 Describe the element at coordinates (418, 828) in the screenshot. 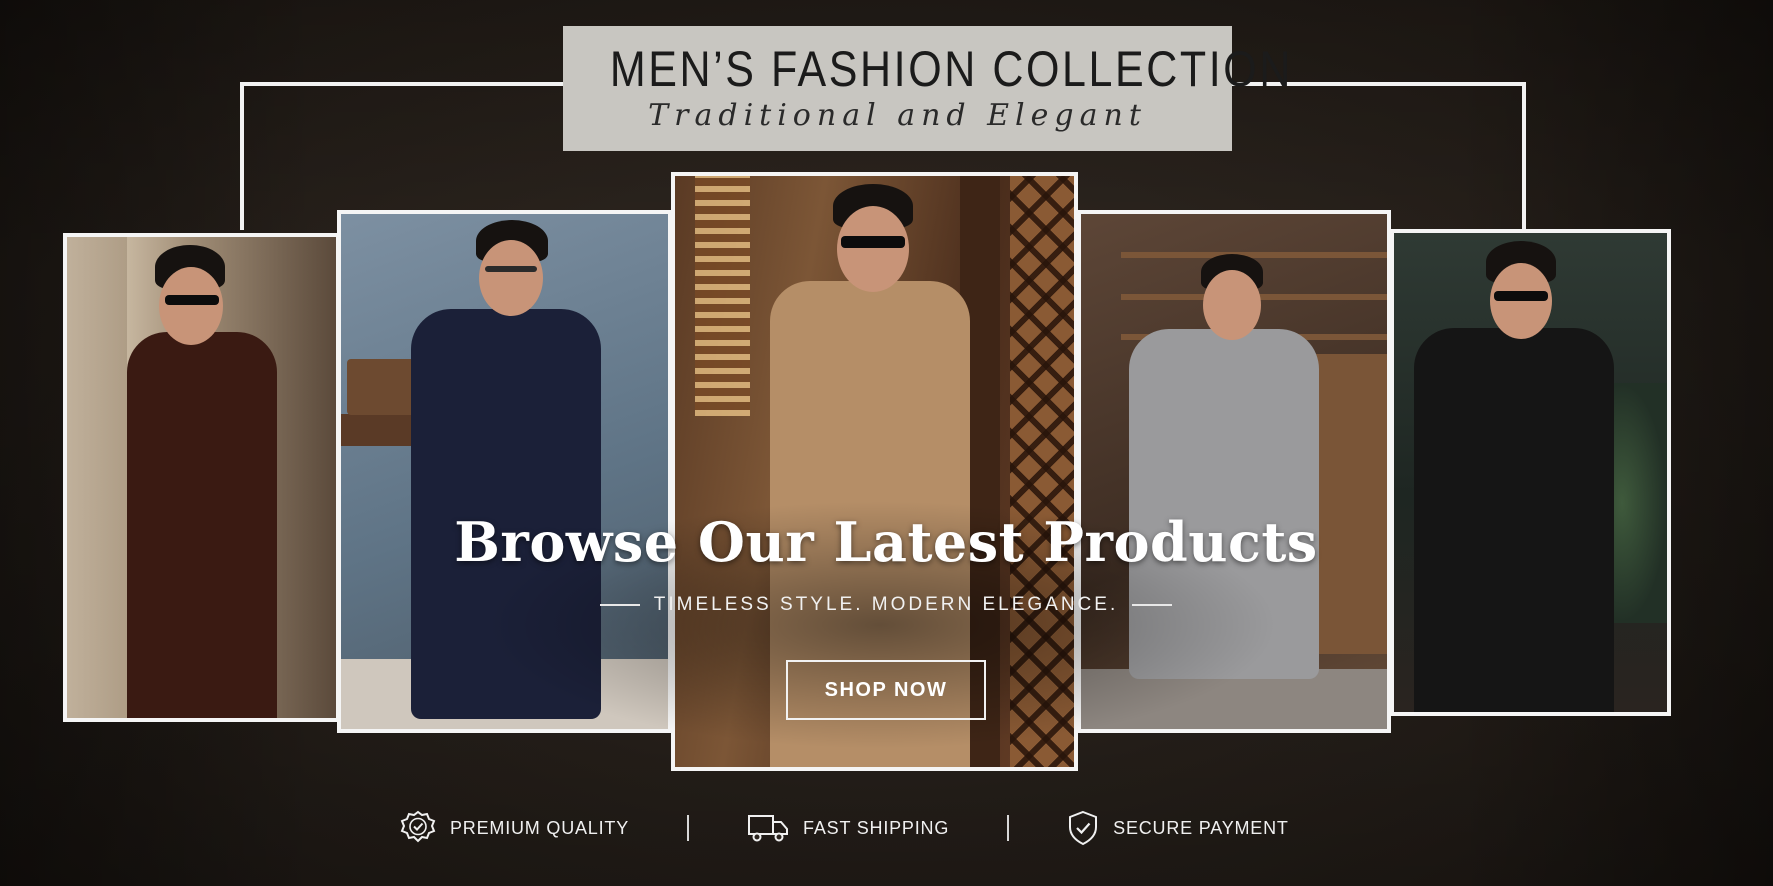

I see `badge-check-icon` at that location.